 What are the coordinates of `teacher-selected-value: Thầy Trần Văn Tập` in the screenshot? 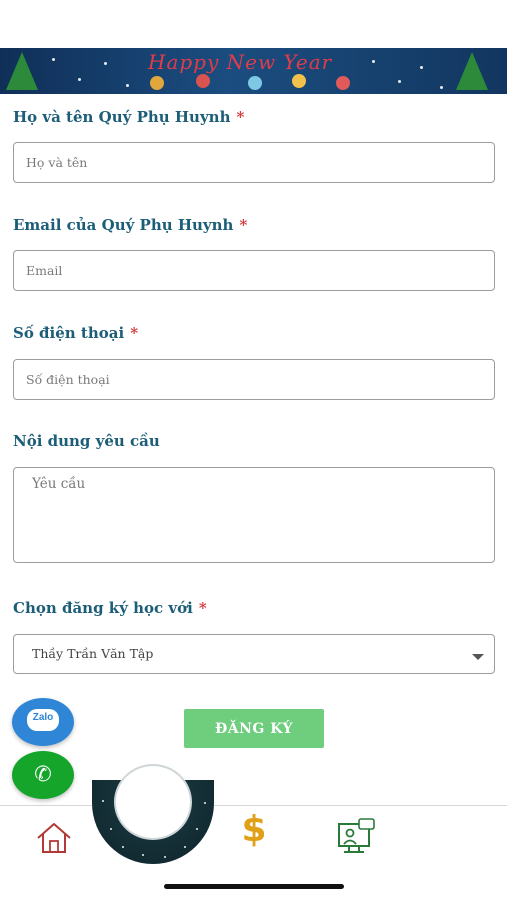 It's located at (93, 653).